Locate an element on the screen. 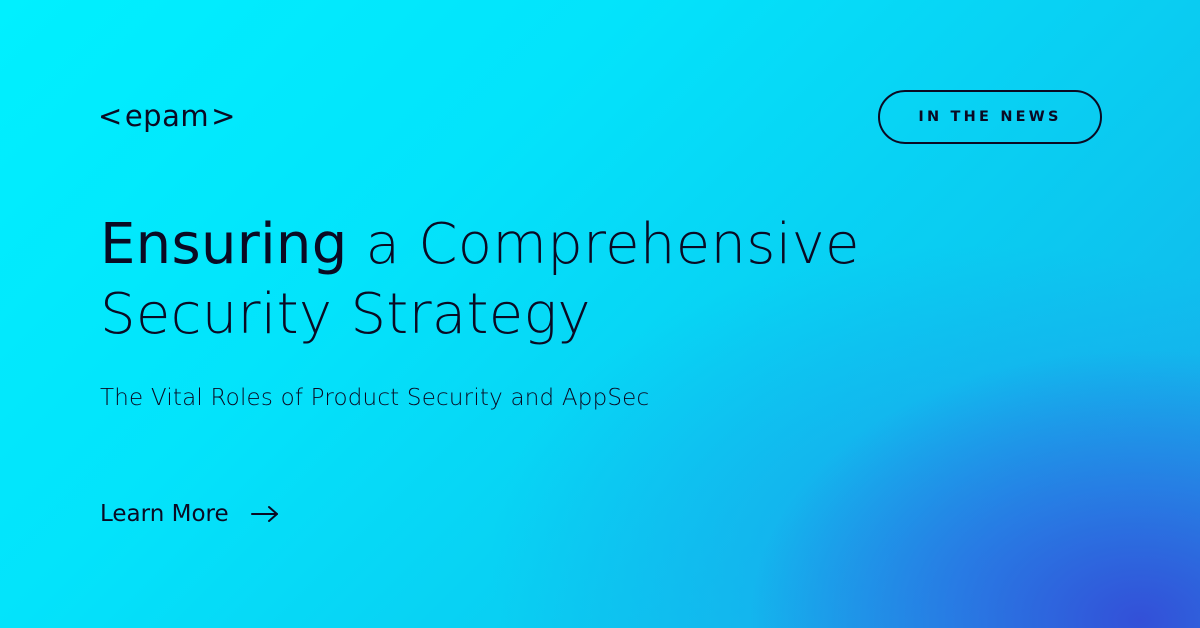 The width and height of the screenshot is (1200, 628). arrow-right-icon is located at coordinates (264, 514).